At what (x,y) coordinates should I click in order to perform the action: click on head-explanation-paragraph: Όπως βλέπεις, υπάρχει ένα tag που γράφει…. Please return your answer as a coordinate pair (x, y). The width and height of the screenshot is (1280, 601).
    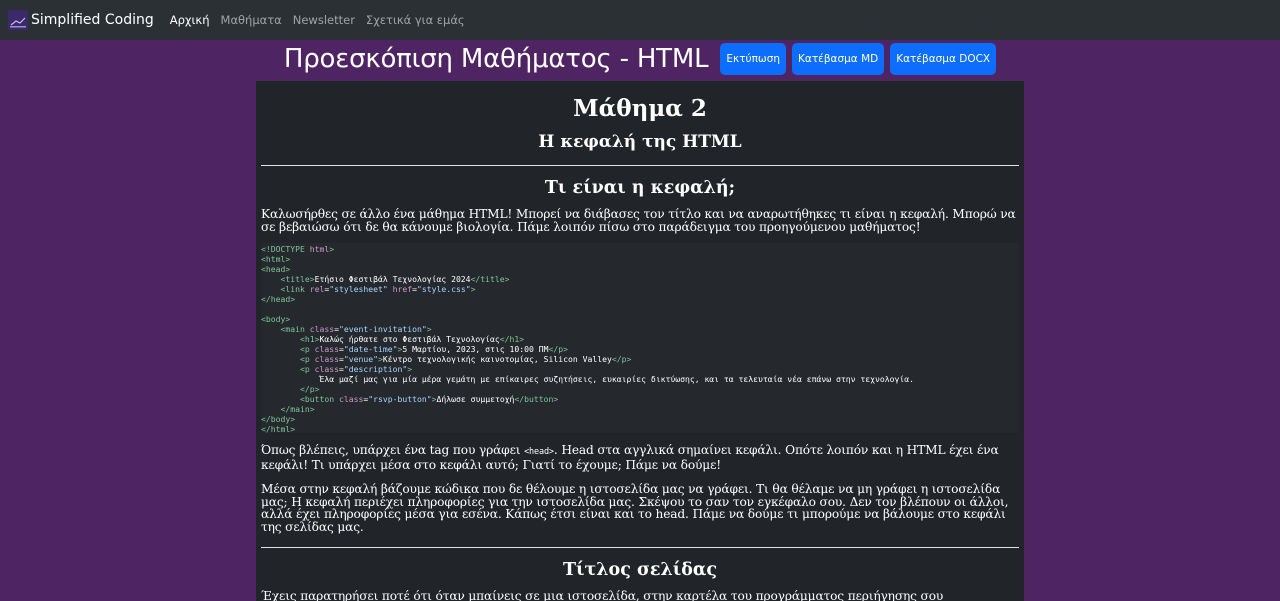
    Looking at the image, I should click on (640, 457).